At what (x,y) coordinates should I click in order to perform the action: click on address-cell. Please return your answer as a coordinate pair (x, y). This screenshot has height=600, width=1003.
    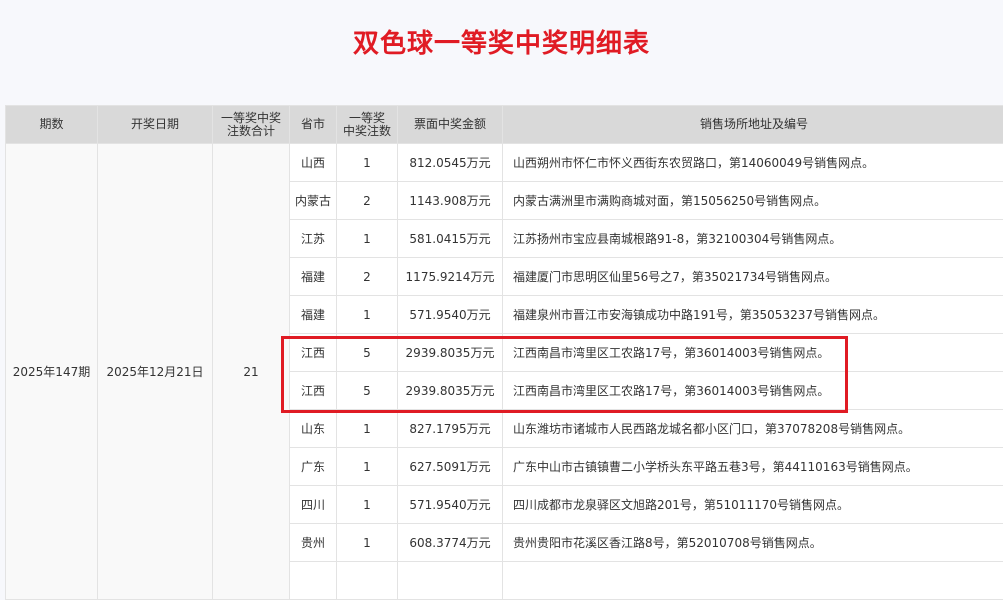
    Looking at the image, I should click on (753, 581).